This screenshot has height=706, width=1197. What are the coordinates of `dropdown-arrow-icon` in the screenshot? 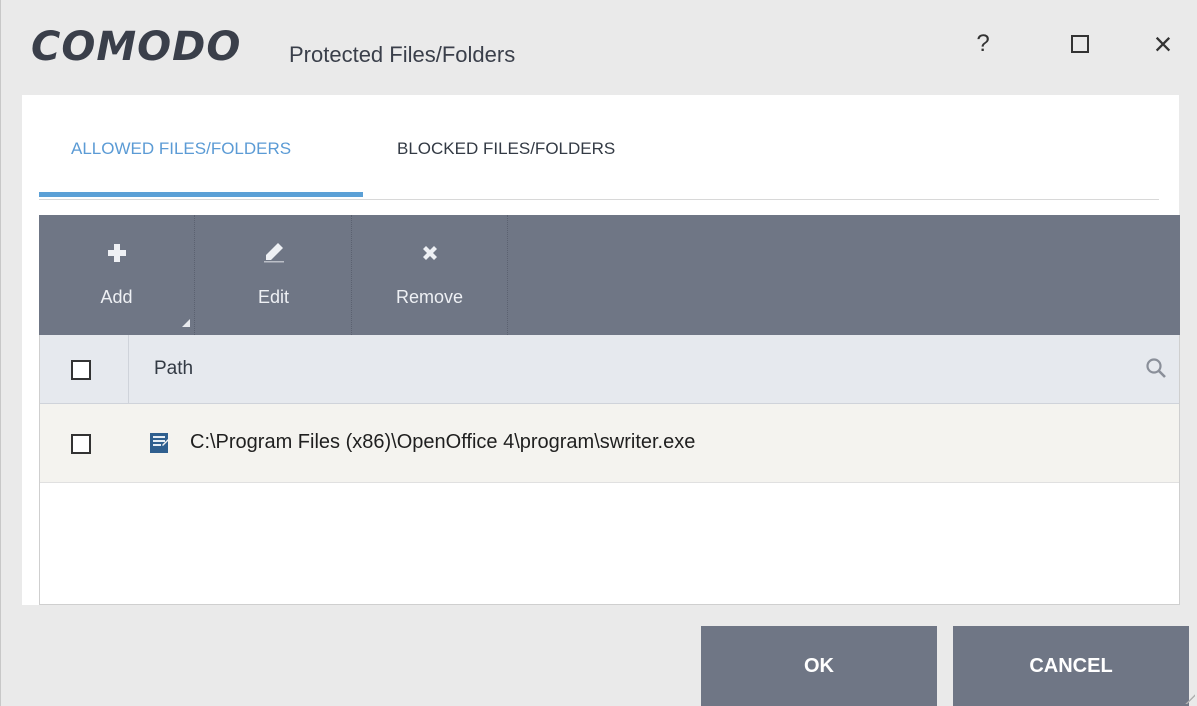 It's located at (186, 323).